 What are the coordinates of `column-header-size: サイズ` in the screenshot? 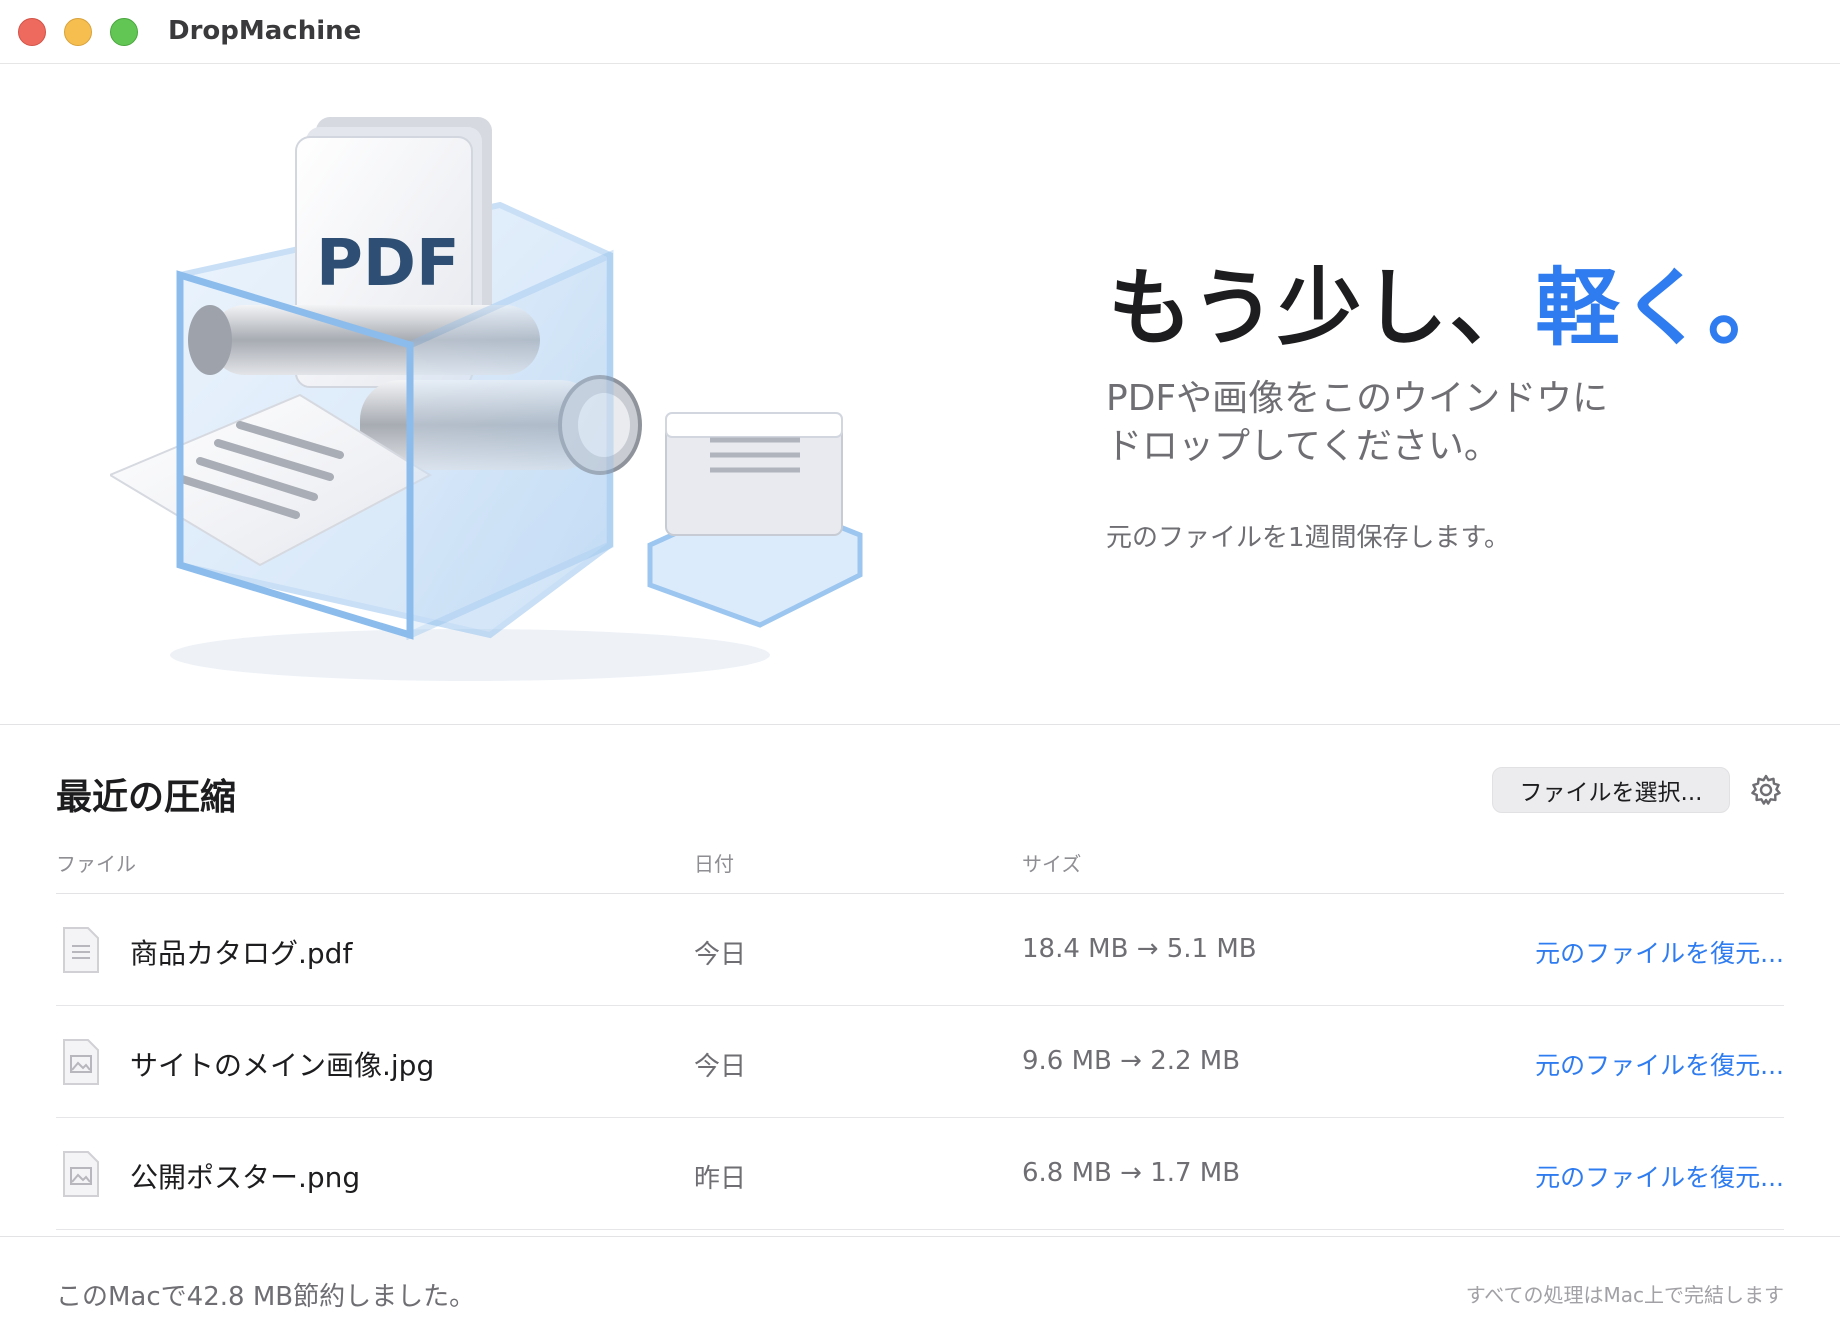 It's located at (1051, 862).